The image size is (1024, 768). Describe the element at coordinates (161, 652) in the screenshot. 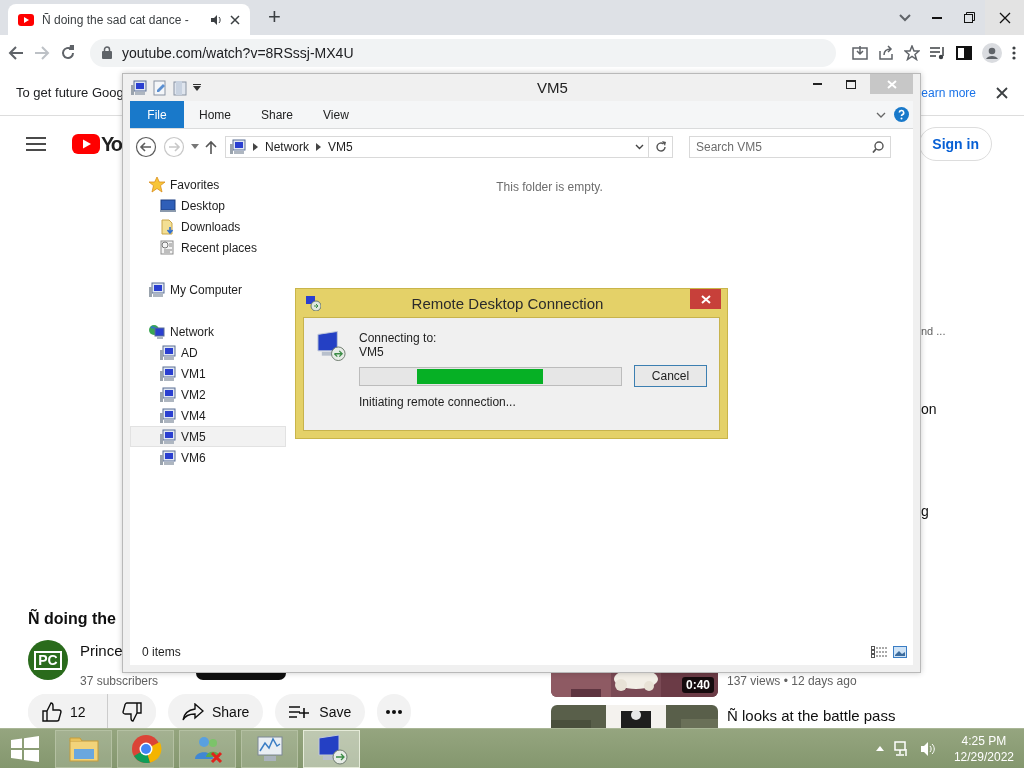

I see `item-count: 0 items` at that location.